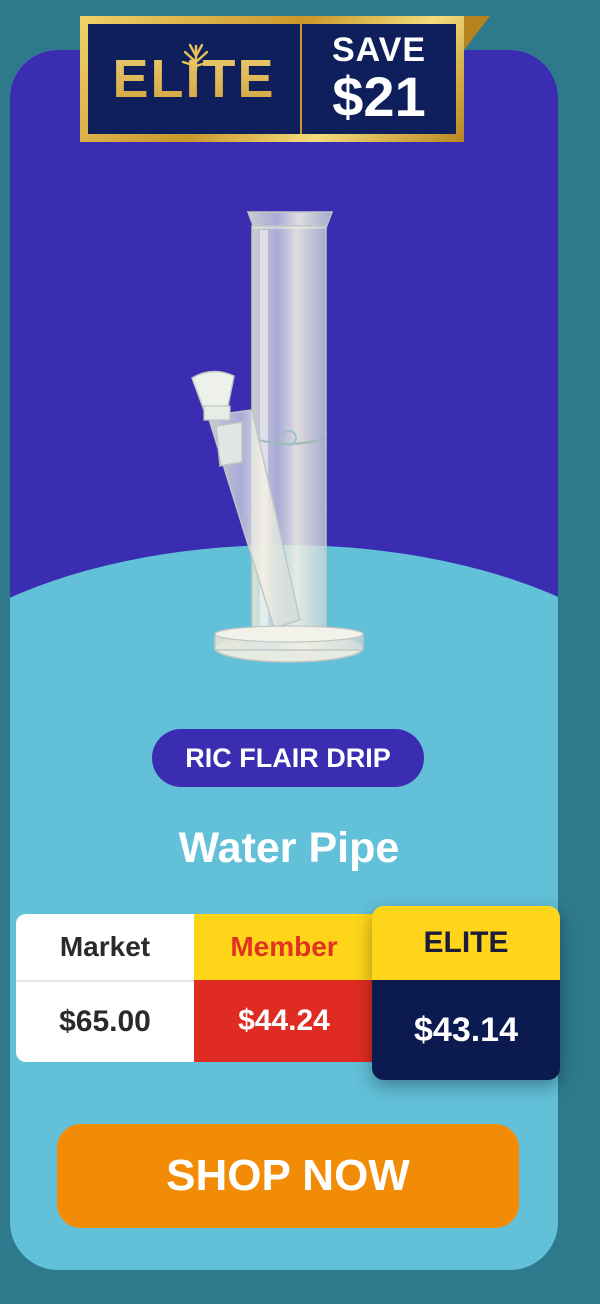 The image size is (600, 1304). Describe the element at coordinates (194, 79) in the screenshot. I see `elite-logo: ELITE` at that location.